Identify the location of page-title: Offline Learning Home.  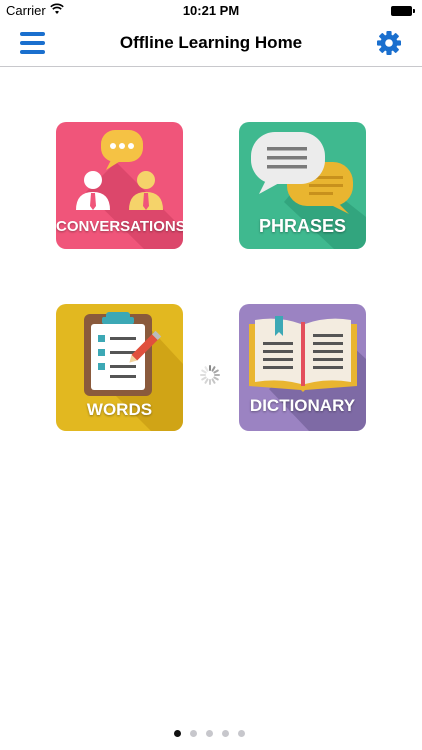
(211, 42).